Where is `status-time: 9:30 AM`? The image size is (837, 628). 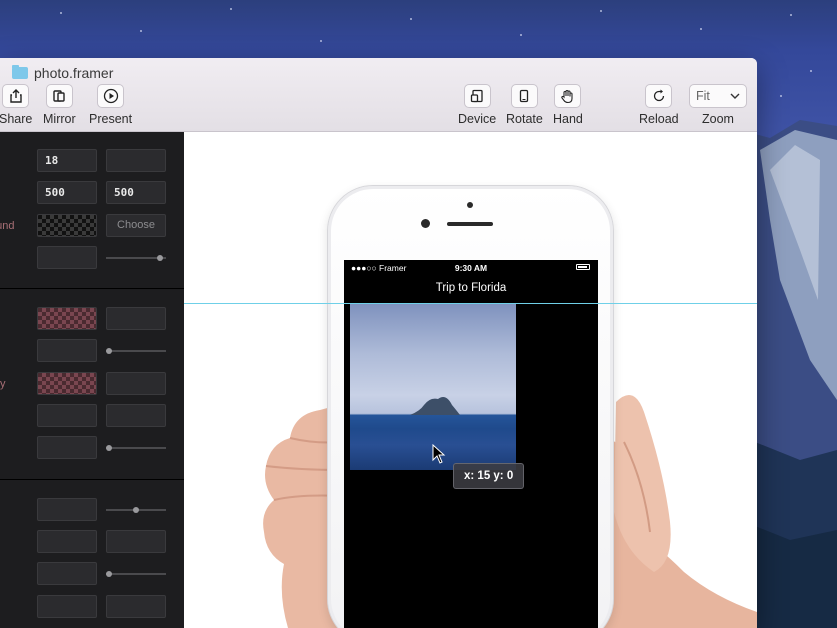 status-time: 9:30 AM is located at coordinates (471, 268).